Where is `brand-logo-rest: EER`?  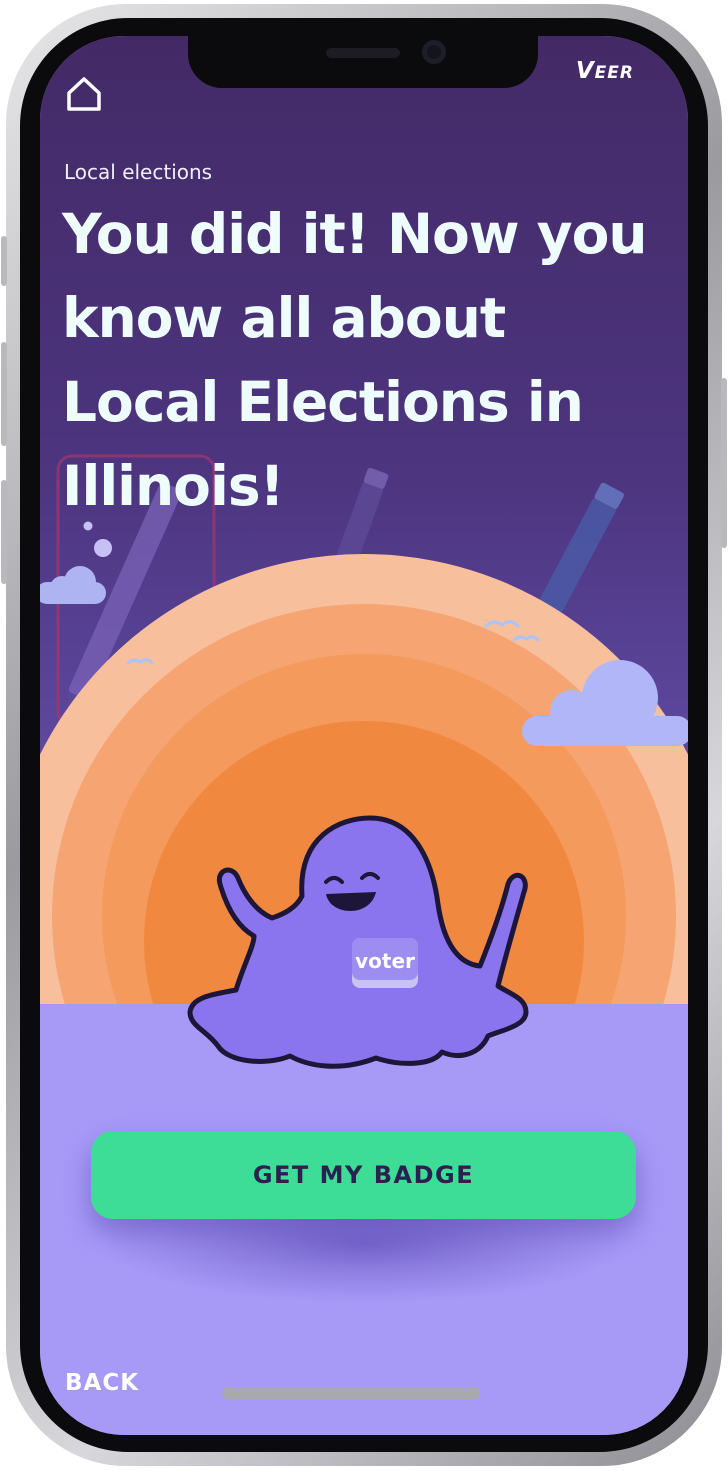 brand-logo-rest: EER is located at coordinates (614, 73).